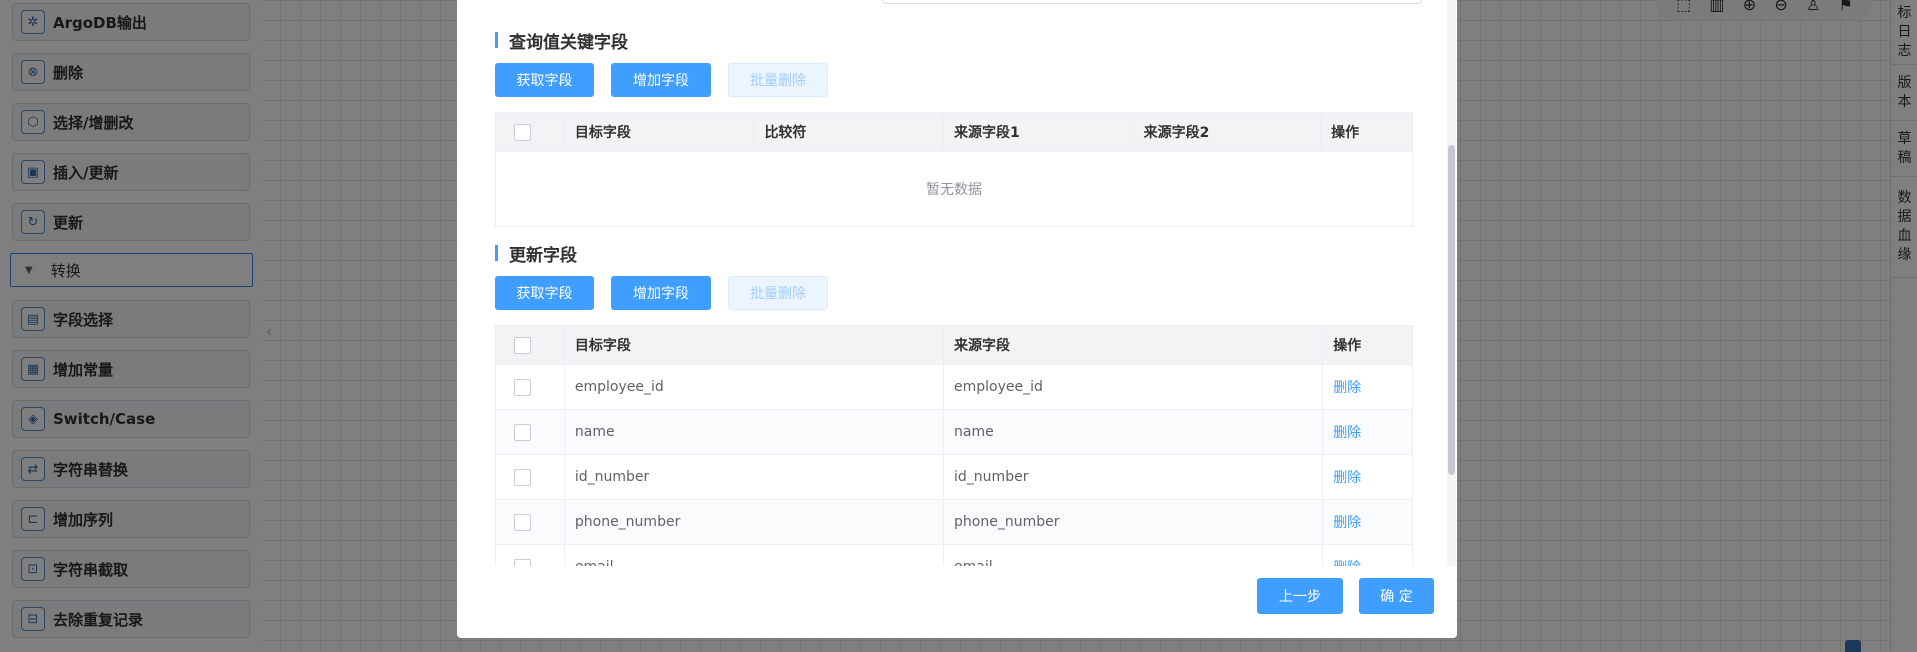 The width and height of the screenshot is (1917, 652). What do you see at coordinates (755, 387) in the screenshot?
I see `target-field-cell: employee_id` at bounding box center [755, 387].